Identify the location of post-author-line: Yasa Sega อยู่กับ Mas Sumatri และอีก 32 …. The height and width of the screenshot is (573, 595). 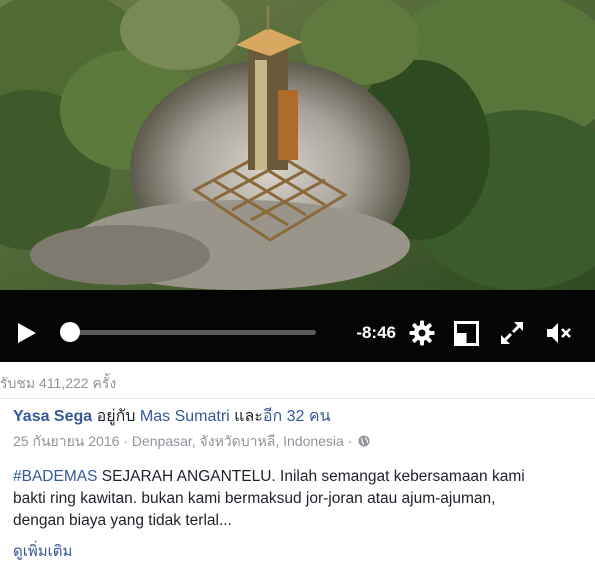
(172, 417).